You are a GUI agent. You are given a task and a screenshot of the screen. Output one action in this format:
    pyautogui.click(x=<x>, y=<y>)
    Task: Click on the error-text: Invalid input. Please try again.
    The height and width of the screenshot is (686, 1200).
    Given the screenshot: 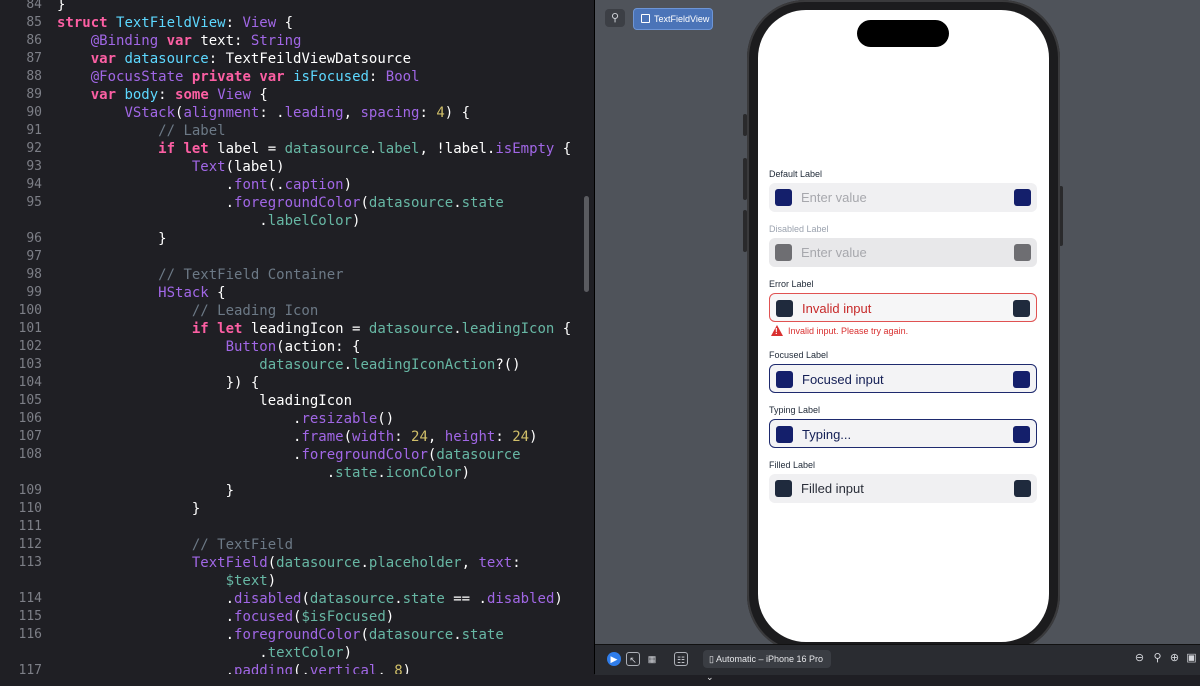 What is the action you would take?
    pyautogui.click(x=848, y=331)
    